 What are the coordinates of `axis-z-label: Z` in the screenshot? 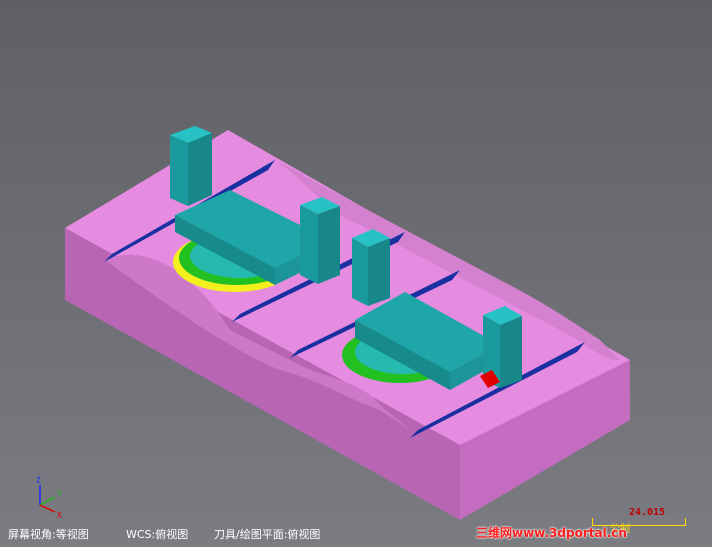 It's located at (38, 480).